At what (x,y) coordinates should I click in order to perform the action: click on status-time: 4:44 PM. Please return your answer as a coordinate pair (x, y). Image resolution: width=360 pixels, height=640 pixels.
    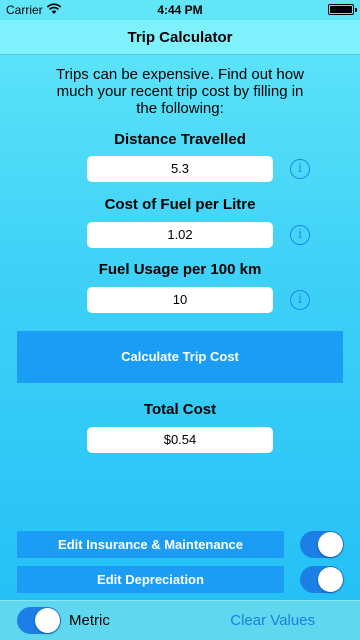
    Looking at the image, I should click on (180, 10).